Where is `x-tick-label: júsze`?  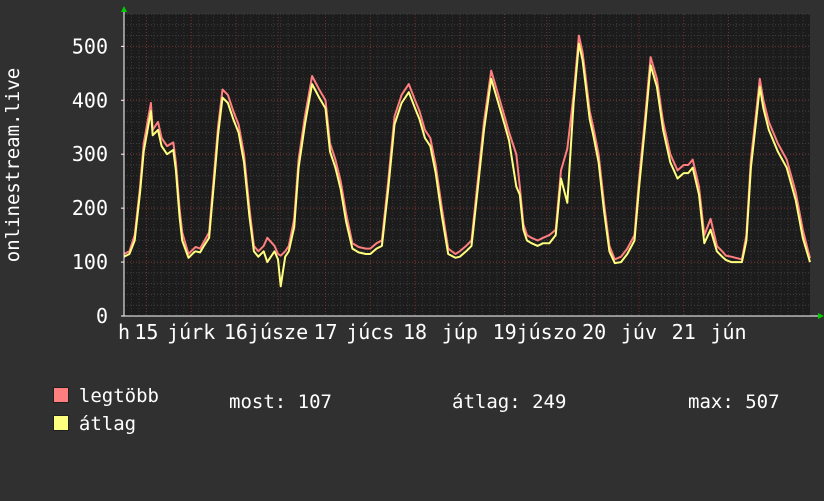
x-tick-label: júsze is located at coordinates (278, 332).